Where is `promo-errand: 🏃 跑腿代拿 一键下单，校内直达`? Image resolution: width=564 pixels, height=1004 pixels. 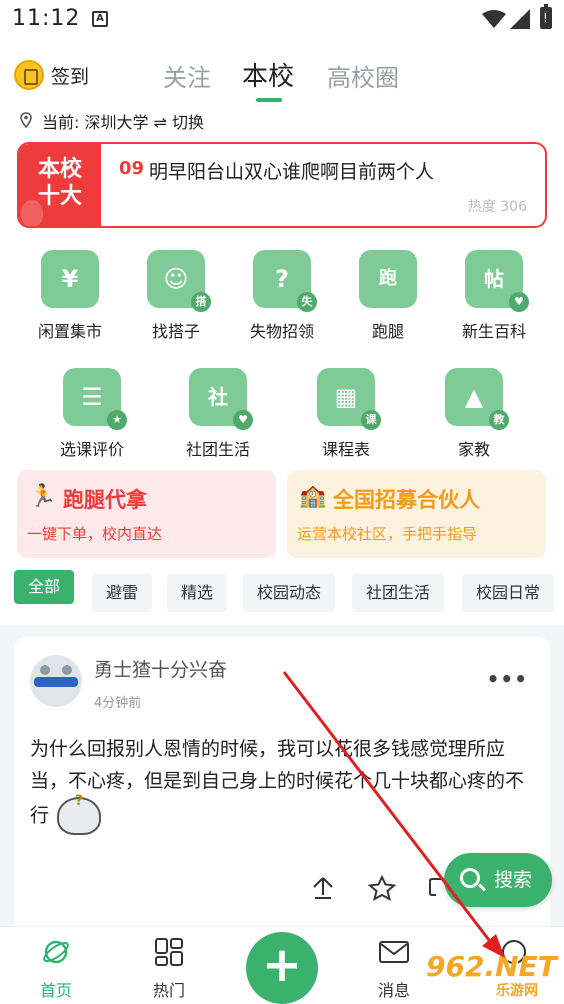 promo-errand: 🏃 跑腿代拿 一键下单，校内直达 is located at coordinates (146, 514).